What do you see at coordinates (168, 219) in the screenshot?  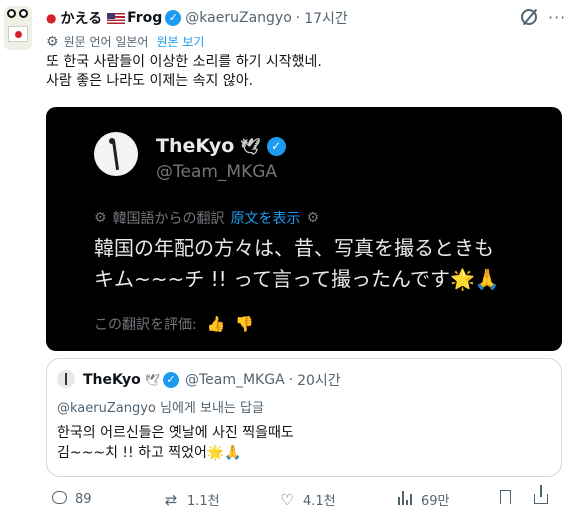 I see `embedded-translation-label: 韓国語からの翻訳` at bounding box center [168, 219].